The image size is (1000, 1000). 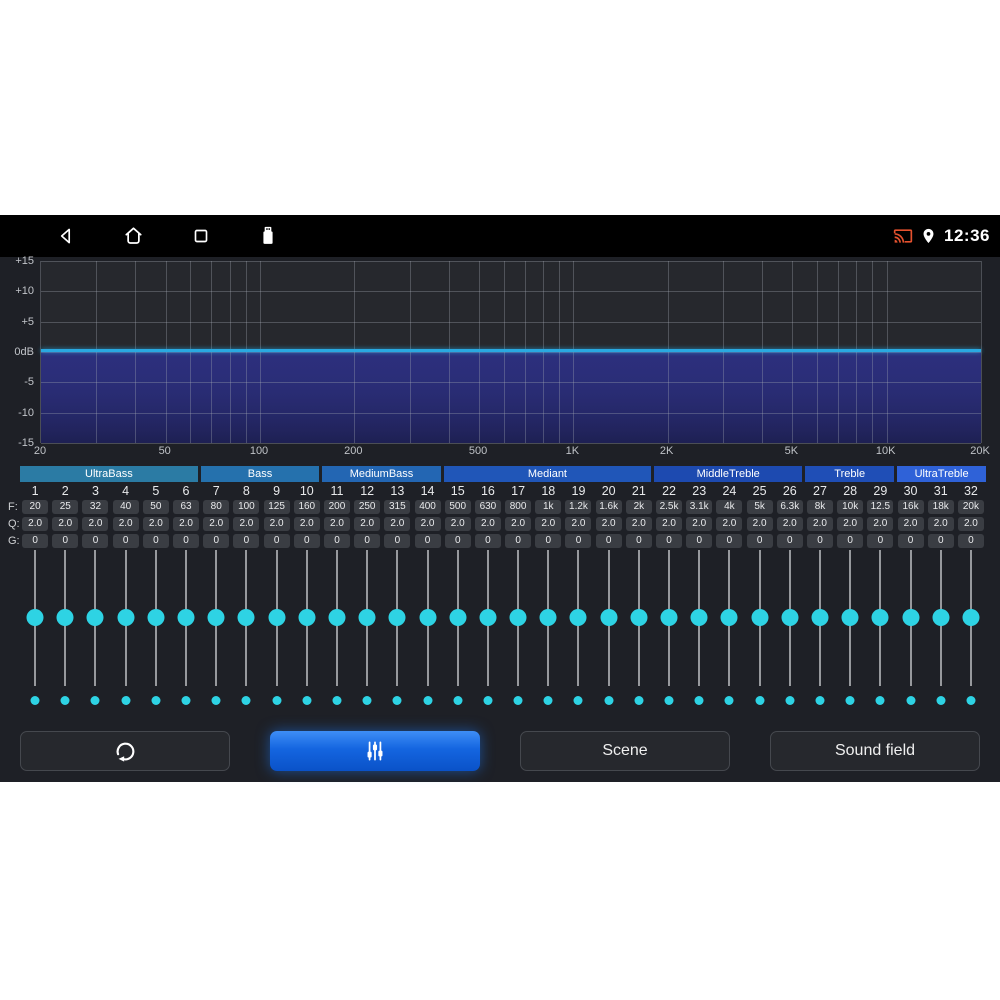 I want to click on channel-number-cell: 4, so click(x=126, y=490).